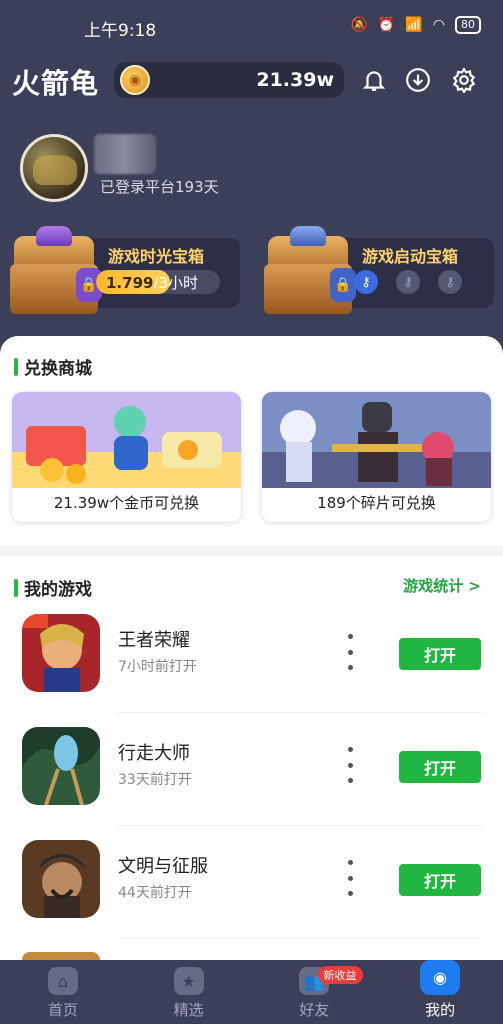  Describe the element at coordinates (62, 1010) in the screenshot. I see `nav-label: 首页` at that location.